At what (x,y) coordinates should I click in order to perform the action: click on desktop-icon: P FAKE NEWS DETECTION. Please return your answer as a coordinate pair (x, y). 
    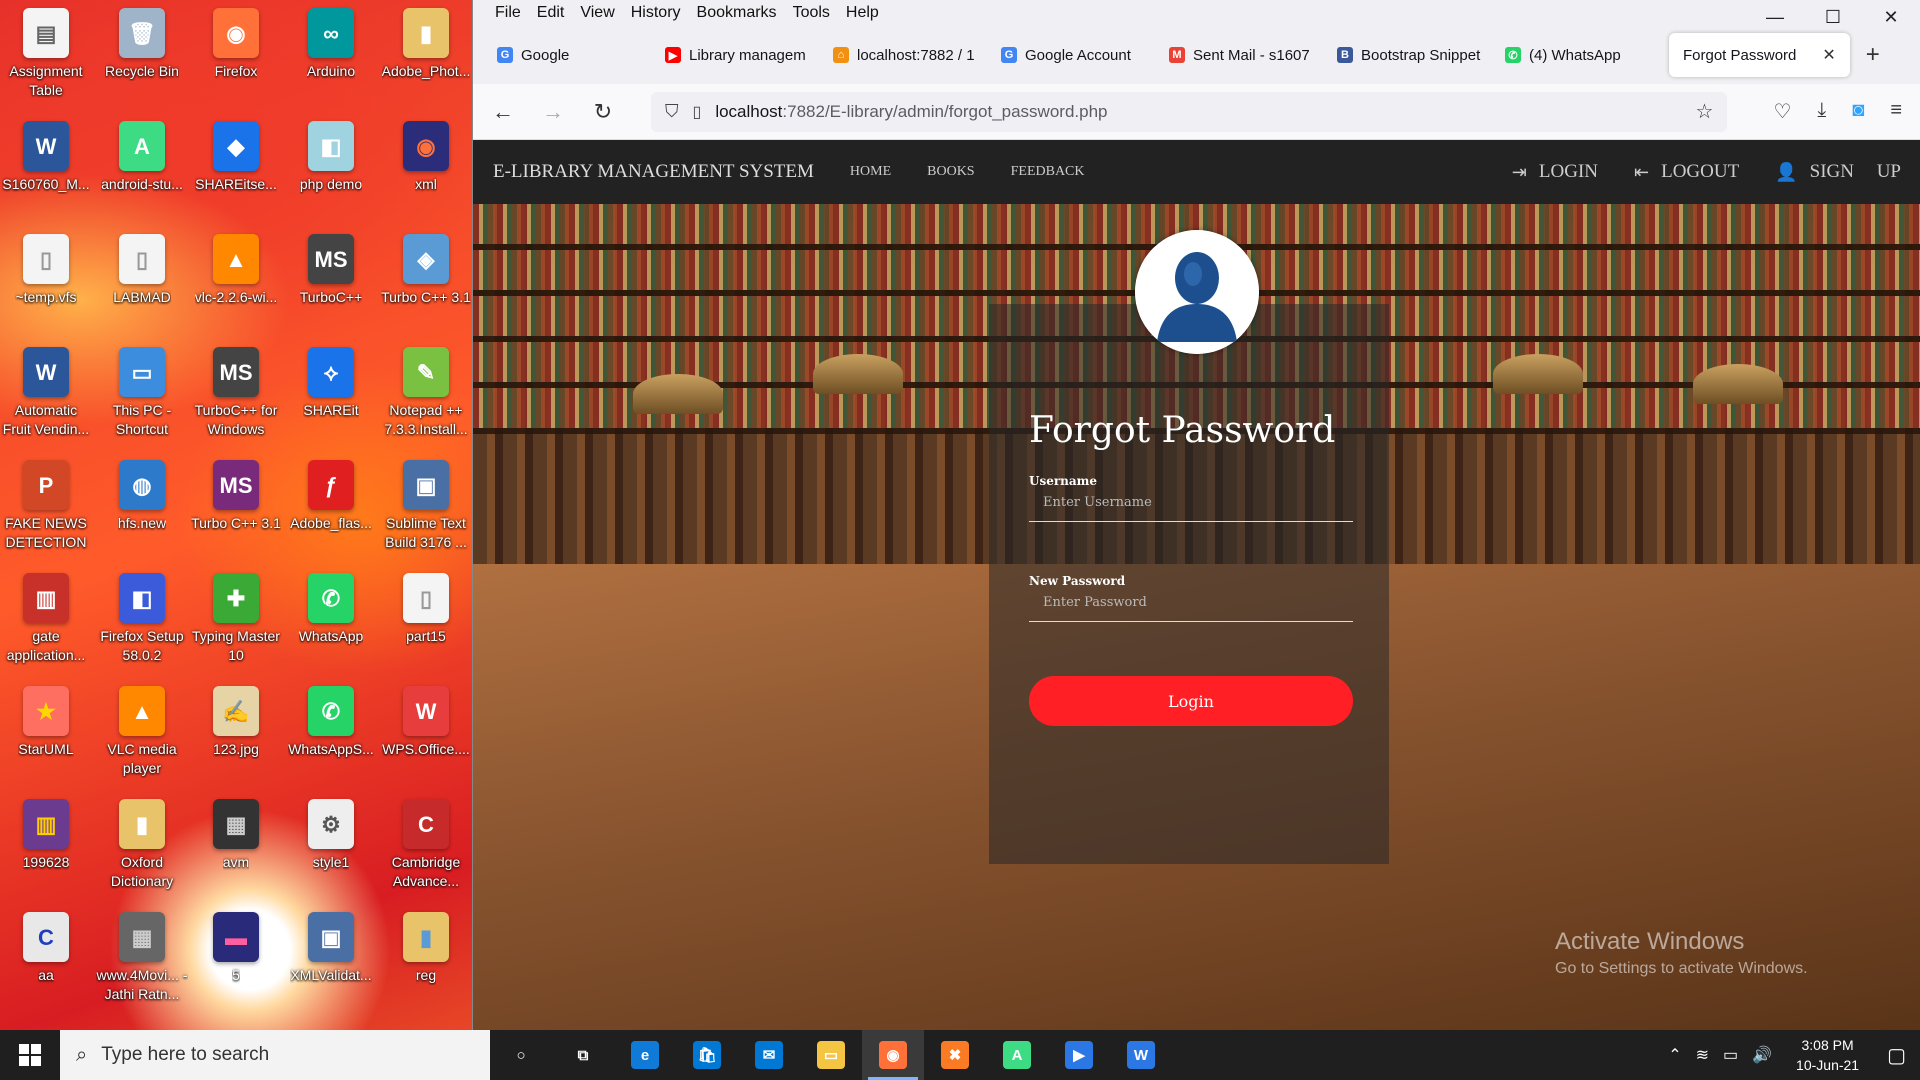
    Looking at the image, I should click on (46, 506).